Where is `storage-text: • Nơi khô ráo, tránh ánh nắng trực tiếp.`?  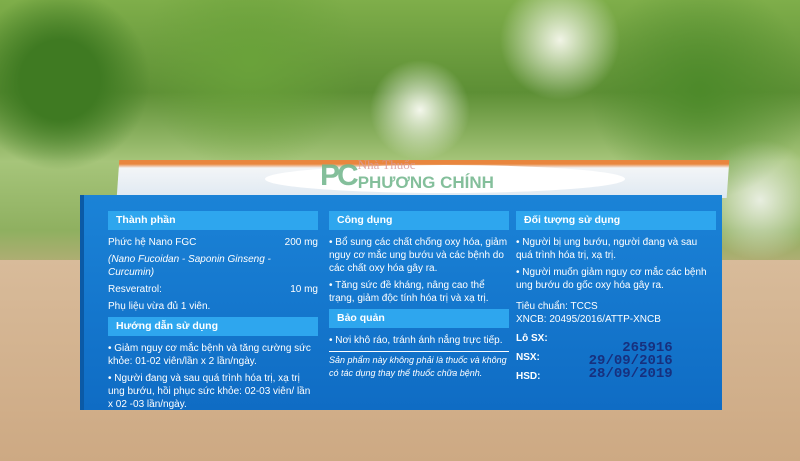 storage-text: • Nơi khô ráo, tránh ánh nắng trực tiếp. is located at coordinates (416, 340).